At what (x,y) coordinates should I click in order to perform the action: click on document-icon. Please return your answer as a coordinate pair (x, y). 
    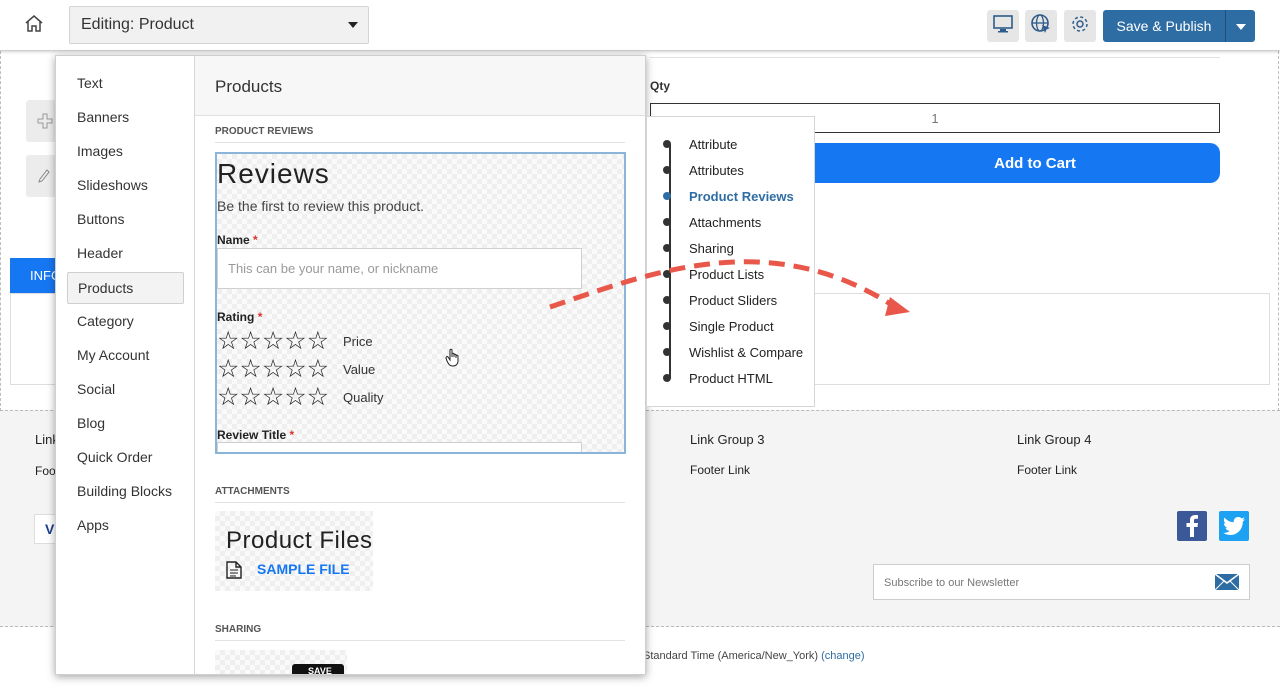
    Looking at the image, I should click on (234, 572).